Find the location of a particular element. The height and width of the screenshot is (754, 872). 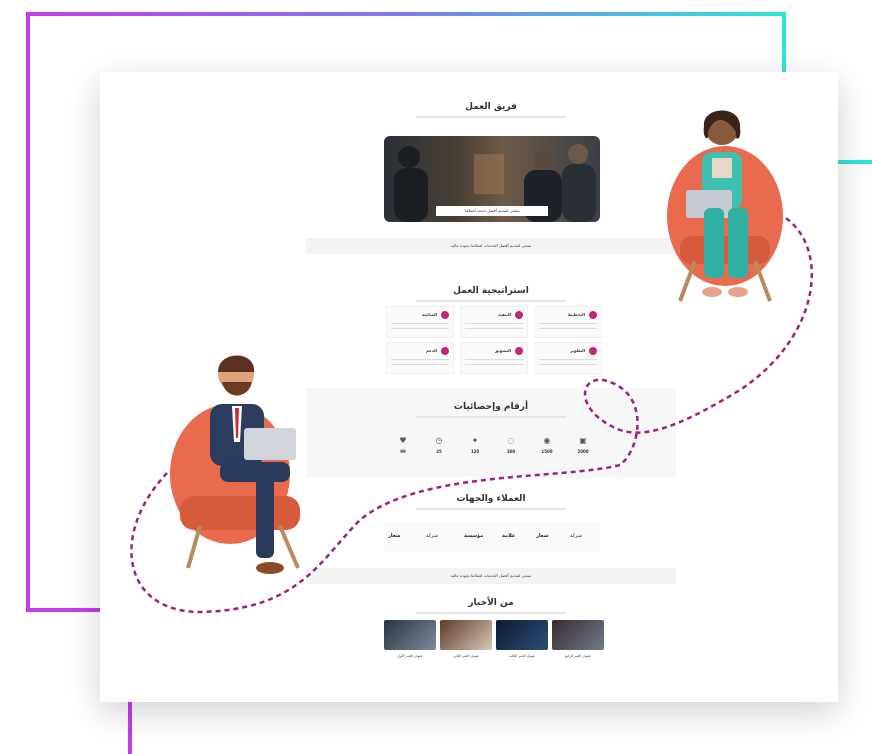

man-on-chair-illustration is located at coordinates (235, 464).